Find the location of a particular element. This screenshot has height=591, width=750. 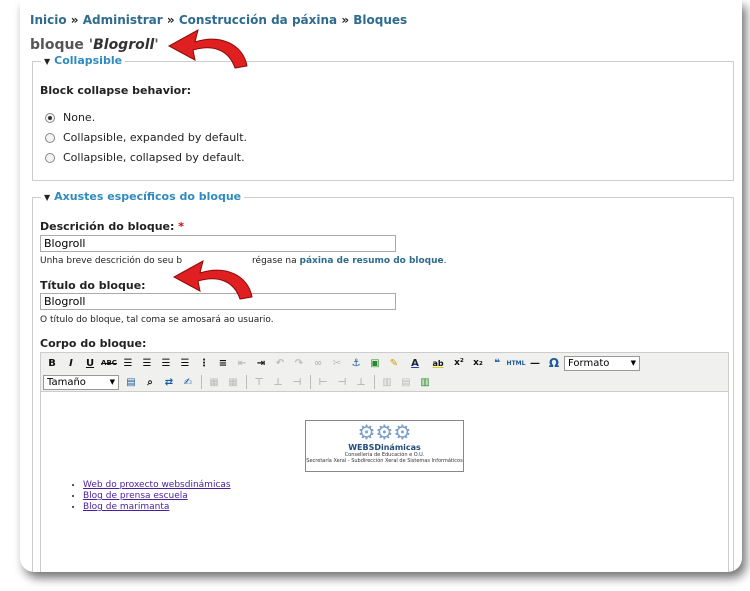

insert-col-after-icon: ⊣ is located at coordinates (342, 382).